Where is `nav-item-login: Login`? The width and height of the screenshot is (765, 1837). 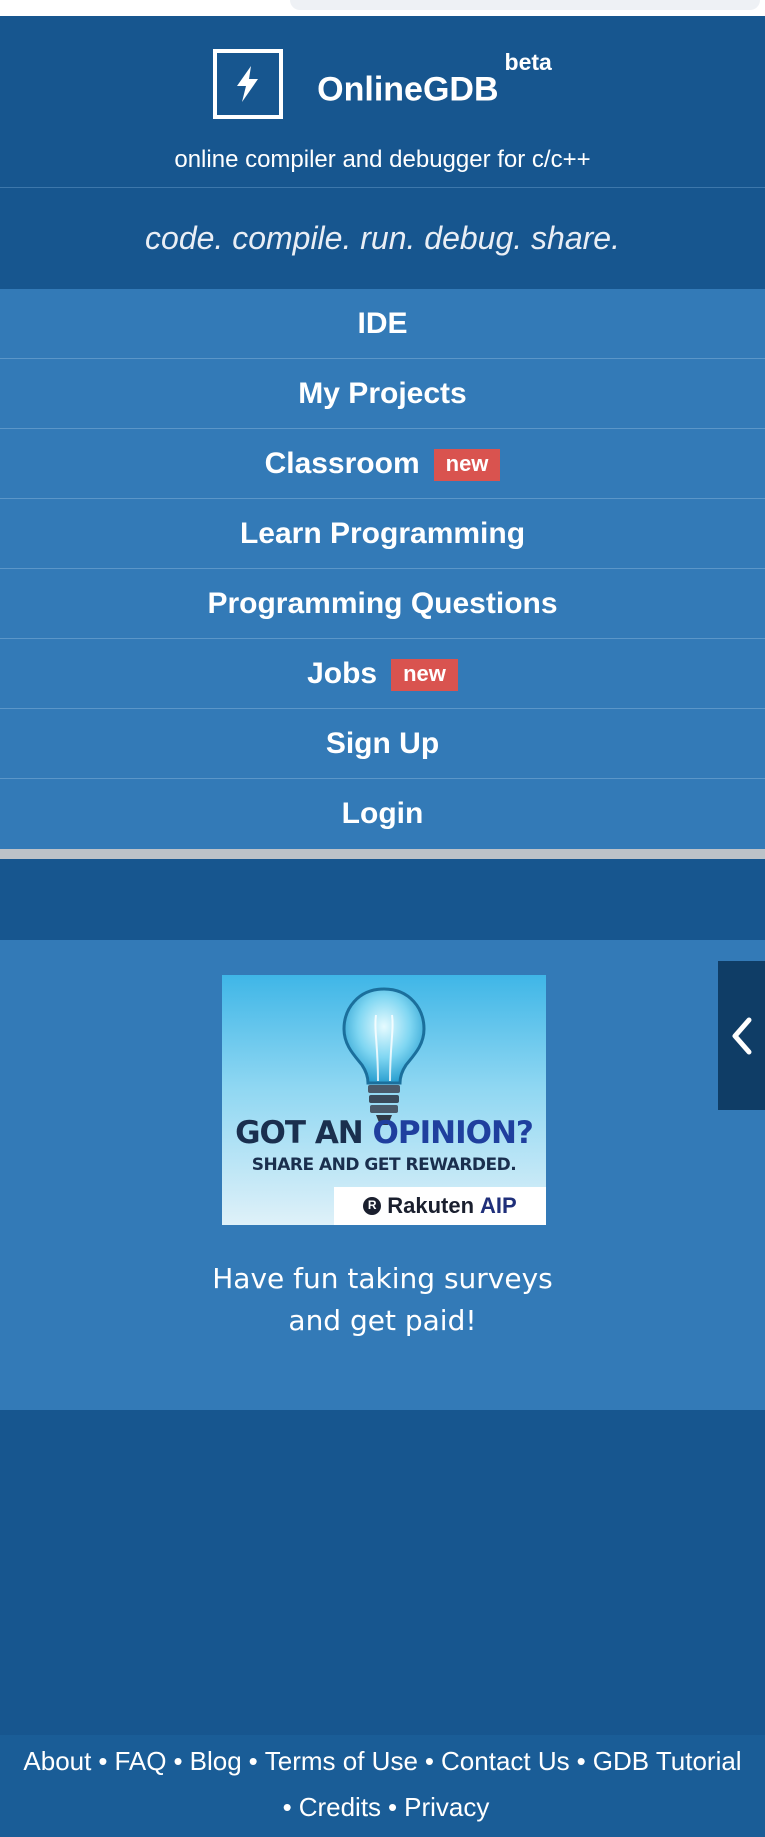
nav-item-login: Login is located at coordinates (382, 814).